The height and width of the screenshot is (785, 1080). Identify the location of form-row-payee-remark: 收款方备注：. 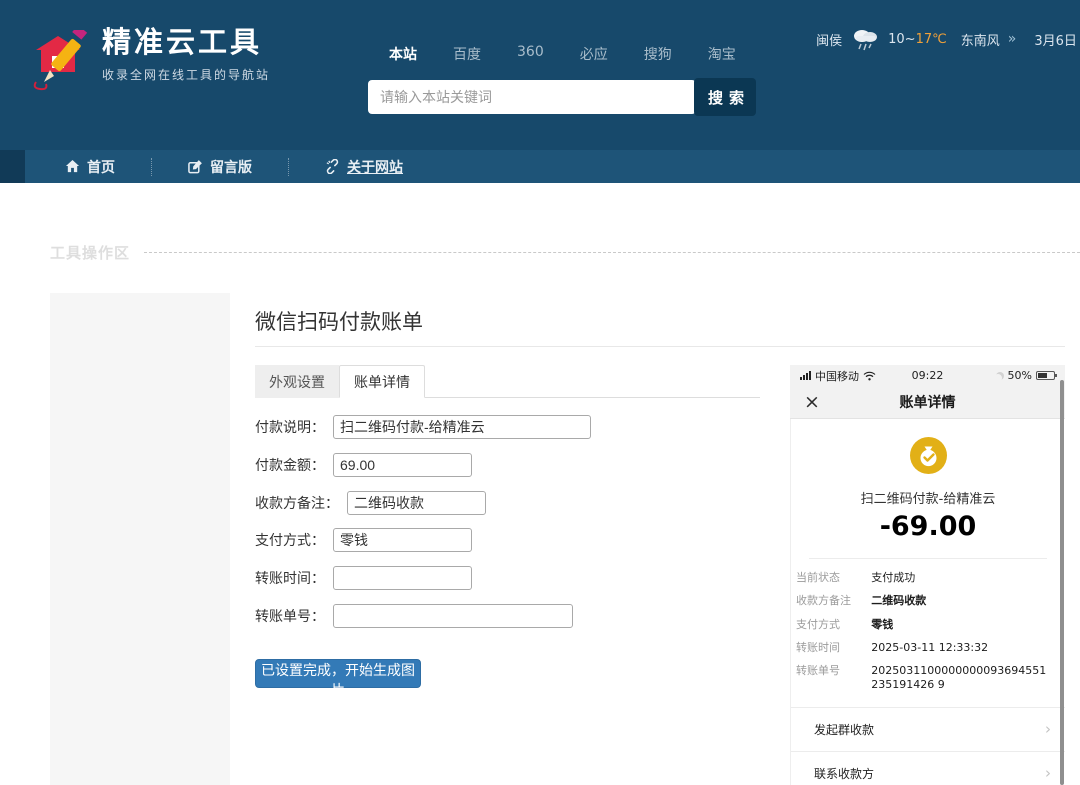
(370, 503).